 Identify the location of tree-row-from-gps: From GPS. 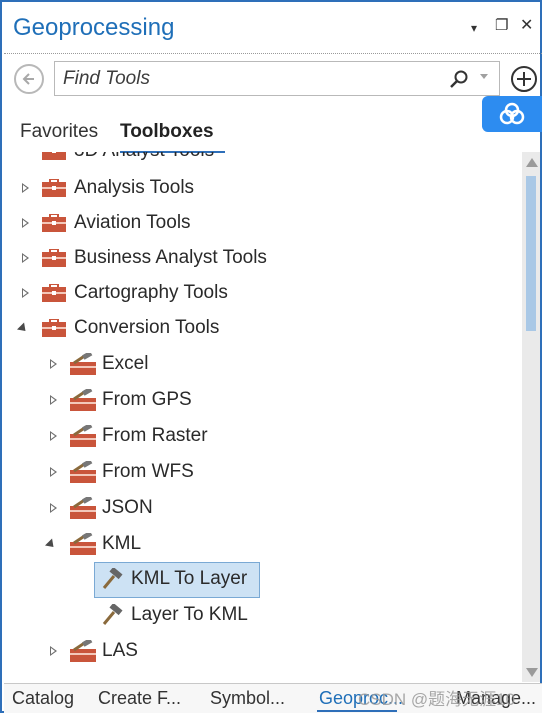
(263, 400).